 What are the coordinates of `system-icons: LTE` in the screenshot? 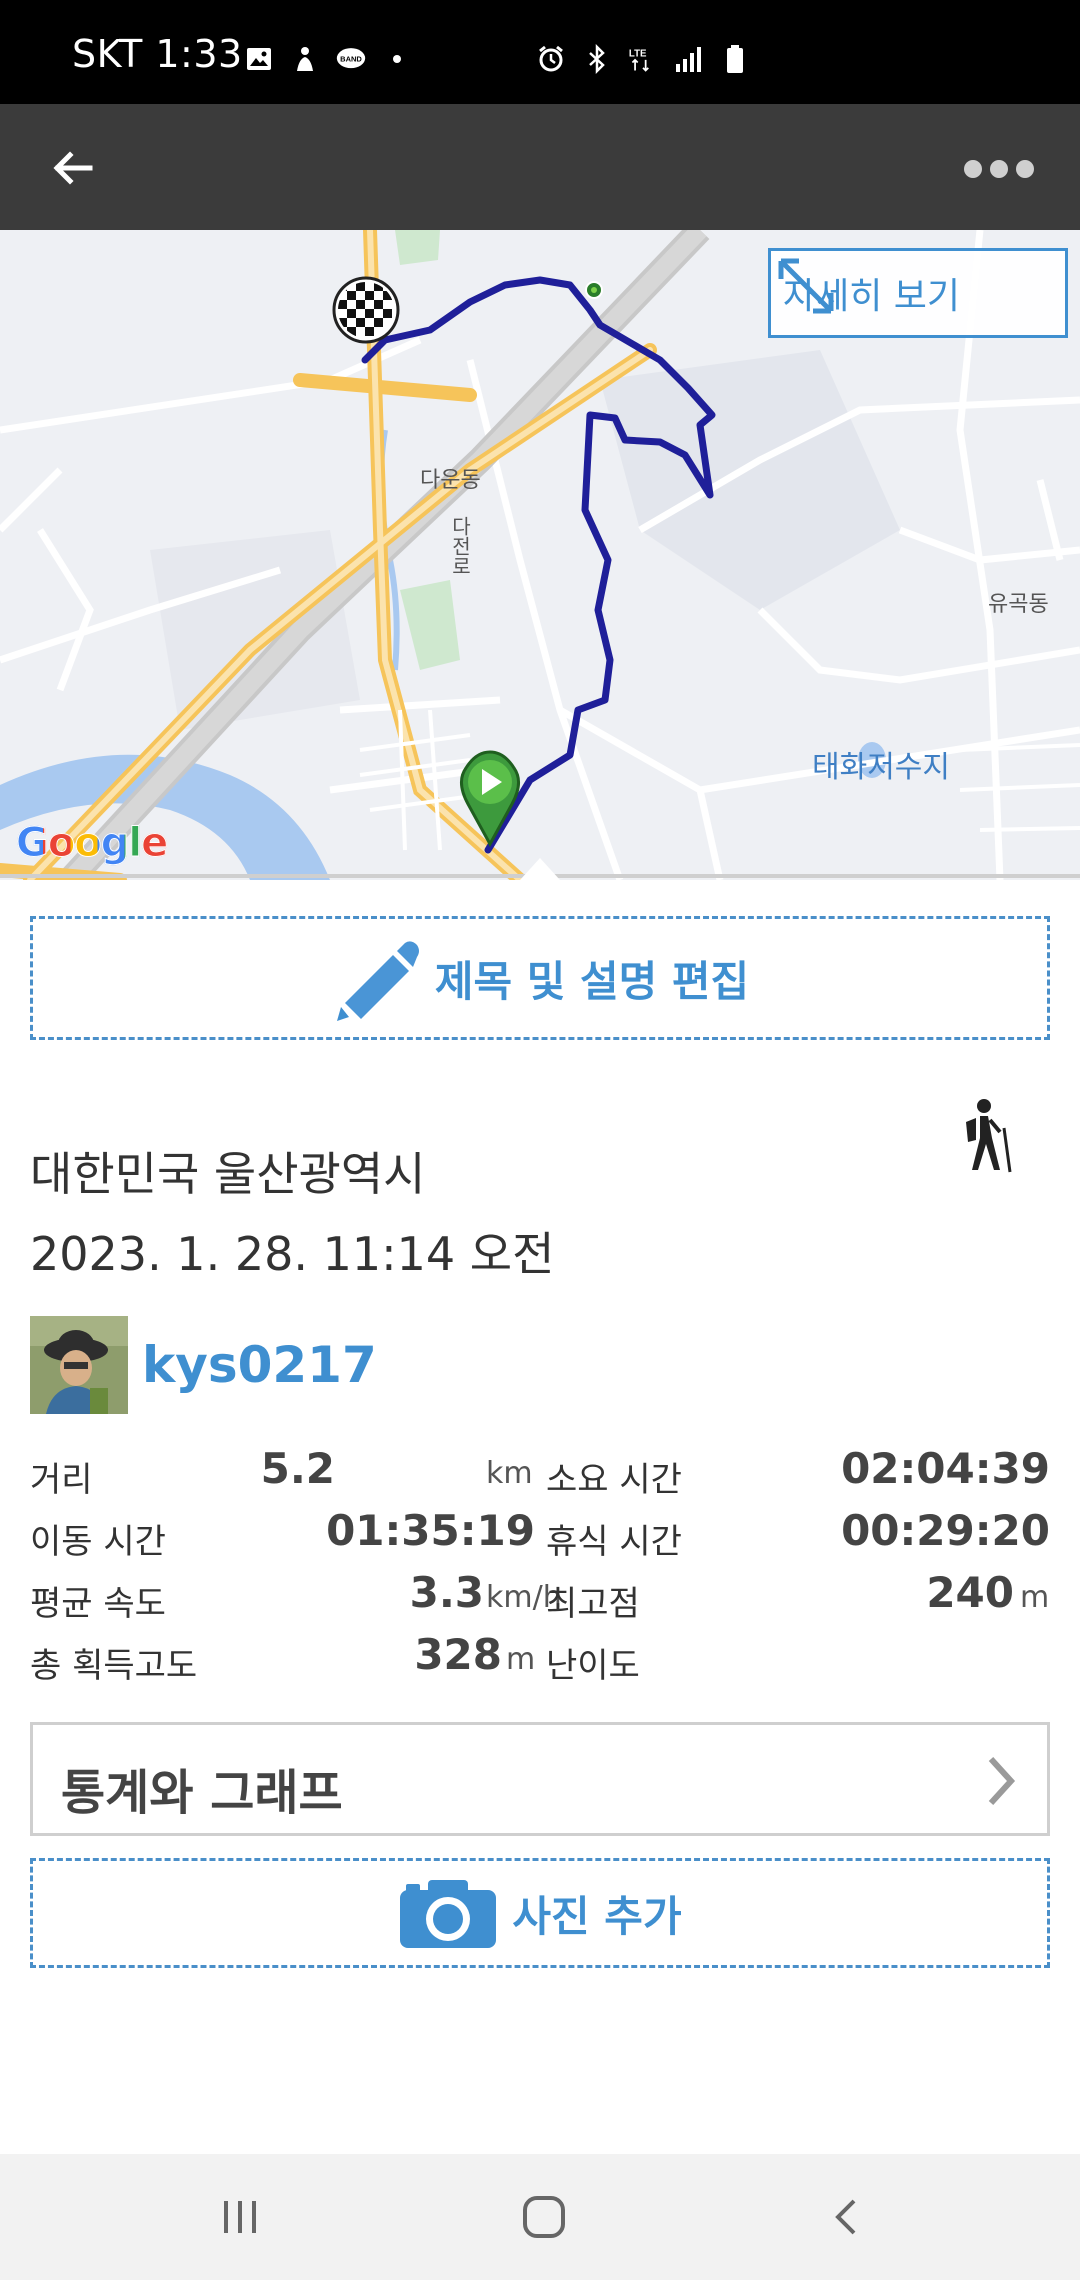 It's located at (643, 59).